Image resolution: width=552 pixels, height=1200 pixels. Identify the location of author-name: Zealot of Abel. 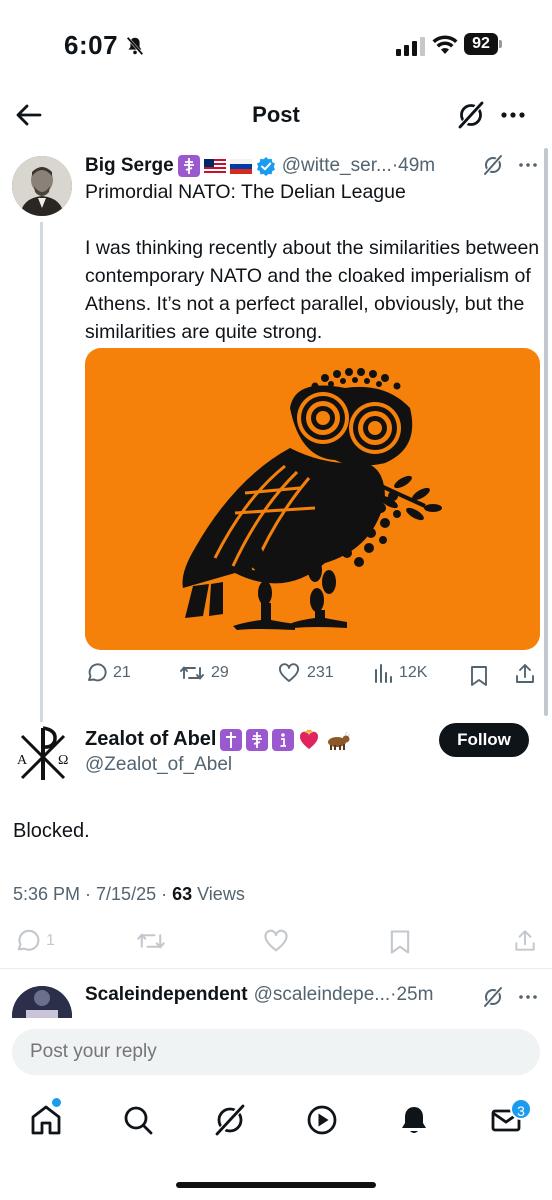
(150, 739).